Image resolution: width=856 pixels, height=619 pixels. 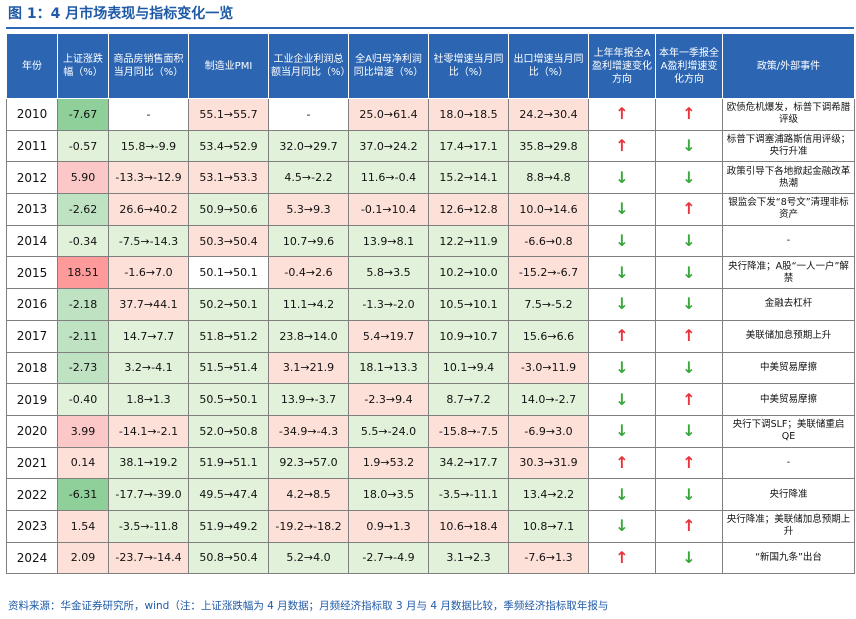 What do you see at coordinates (148, 463) in the screenshot?
I see `sales-cell: 38.1→19.2` at bounding box center [148, 463].